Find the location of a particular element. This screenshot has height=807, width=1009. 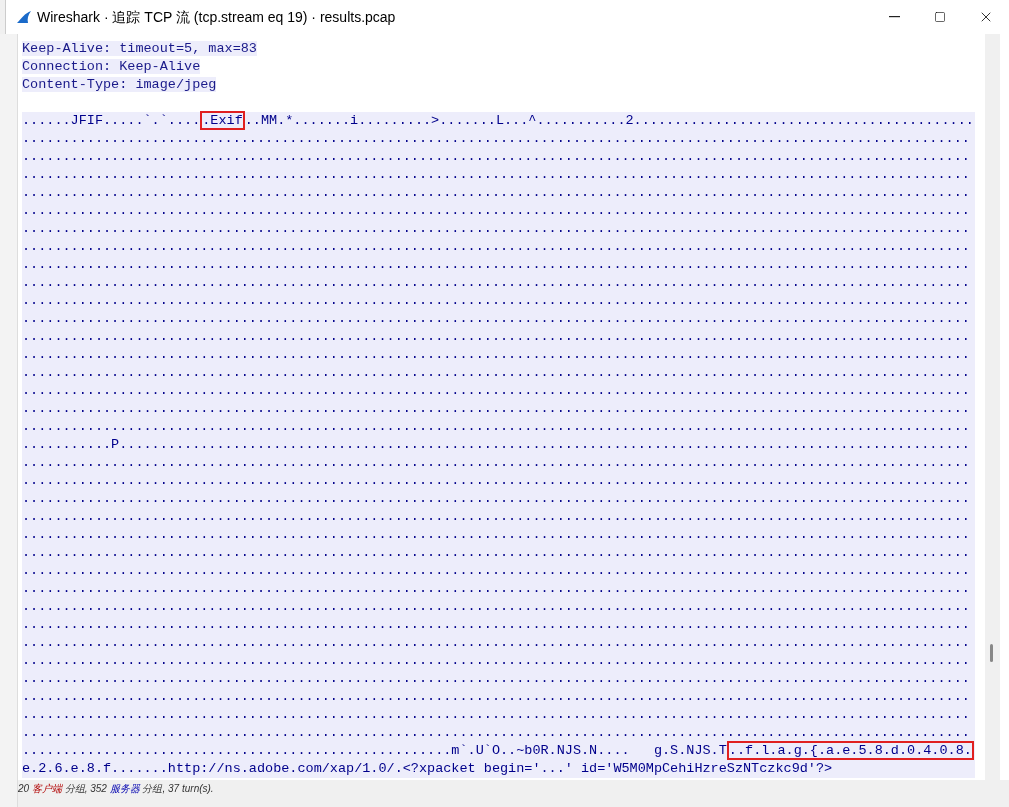

scrollbar is located at coordinates (992, 407).